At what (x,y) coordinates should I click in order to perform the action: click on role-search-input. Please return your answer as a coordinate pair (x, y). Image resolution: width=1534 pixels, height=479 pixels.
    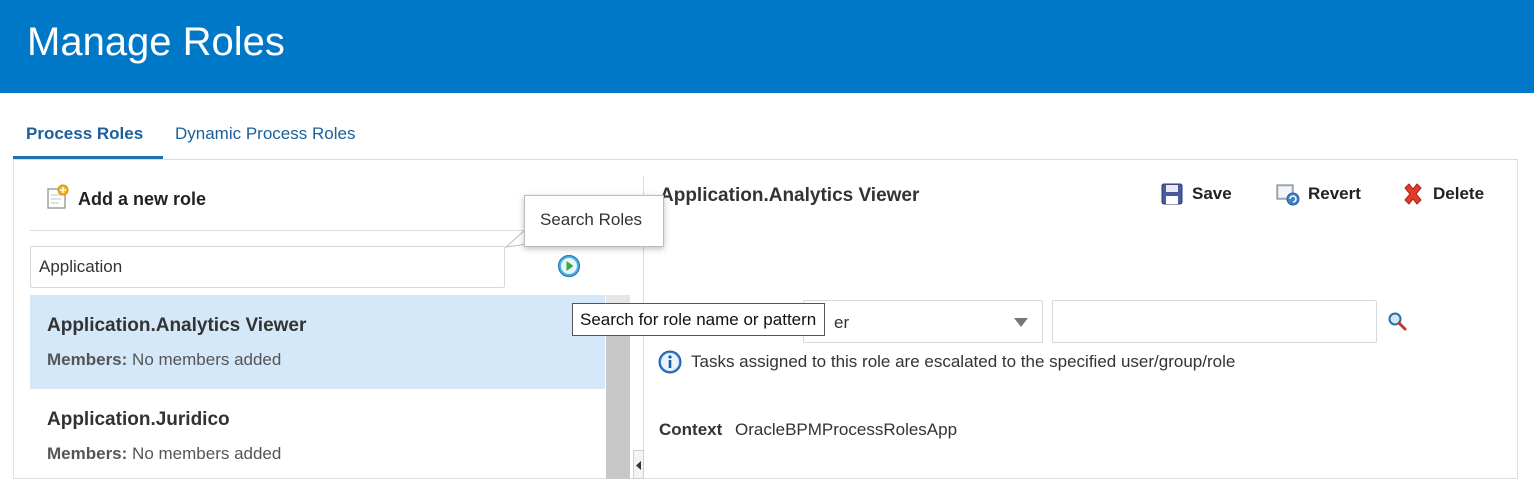
    Looking at the image, I should click on (267, 267).